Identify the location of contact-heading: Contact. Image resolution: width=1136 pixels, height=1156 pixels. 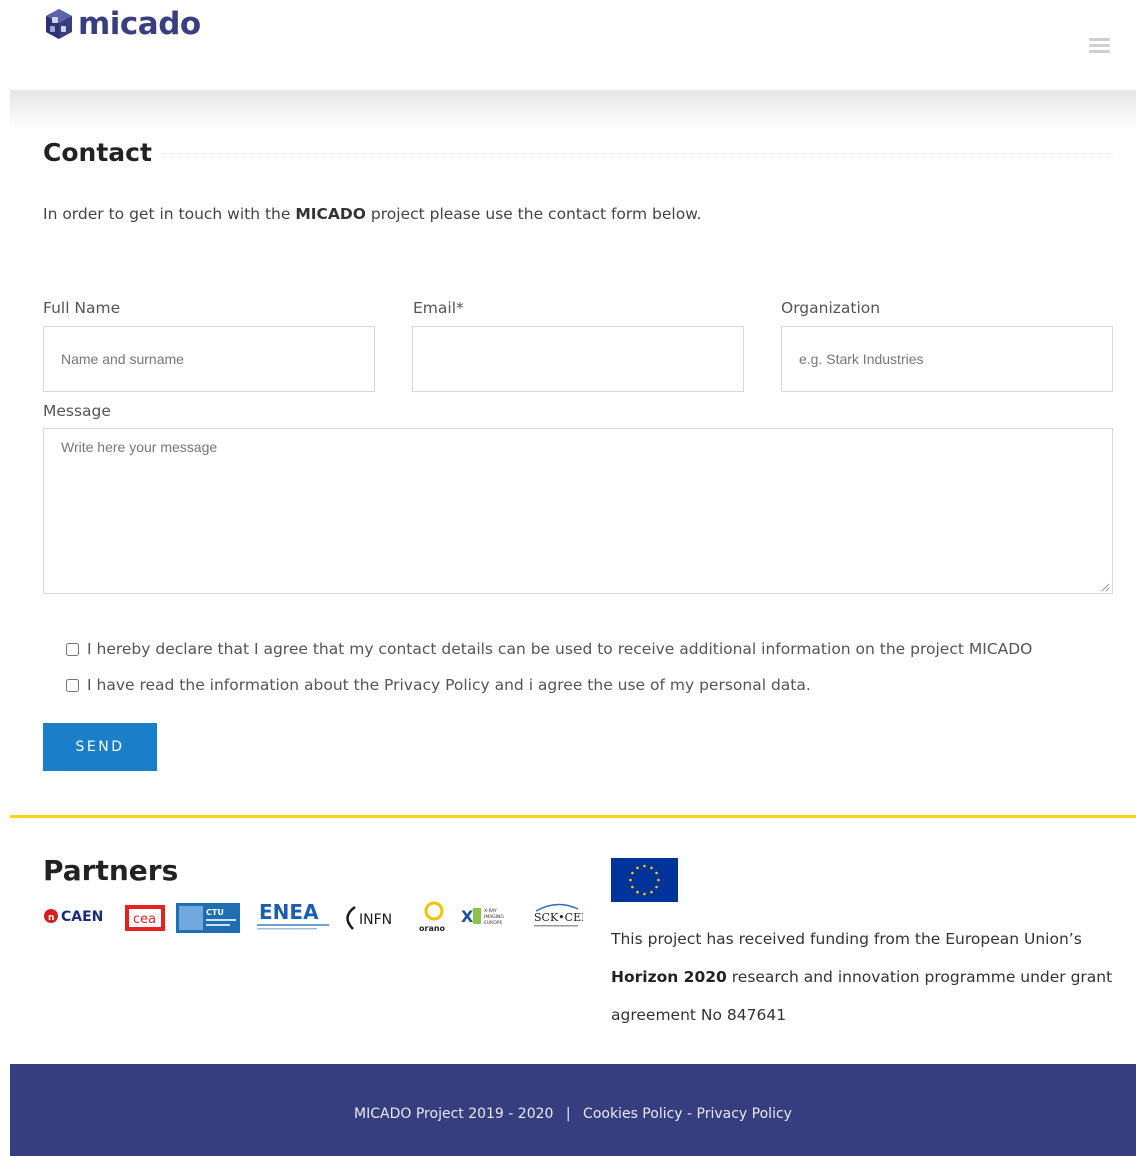
(578, 155).